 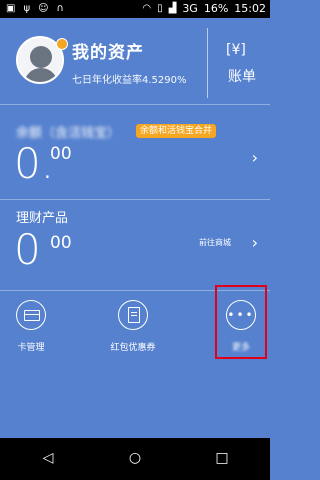 I want to click on notification-icon: ▣, so click(x=11, y=8).